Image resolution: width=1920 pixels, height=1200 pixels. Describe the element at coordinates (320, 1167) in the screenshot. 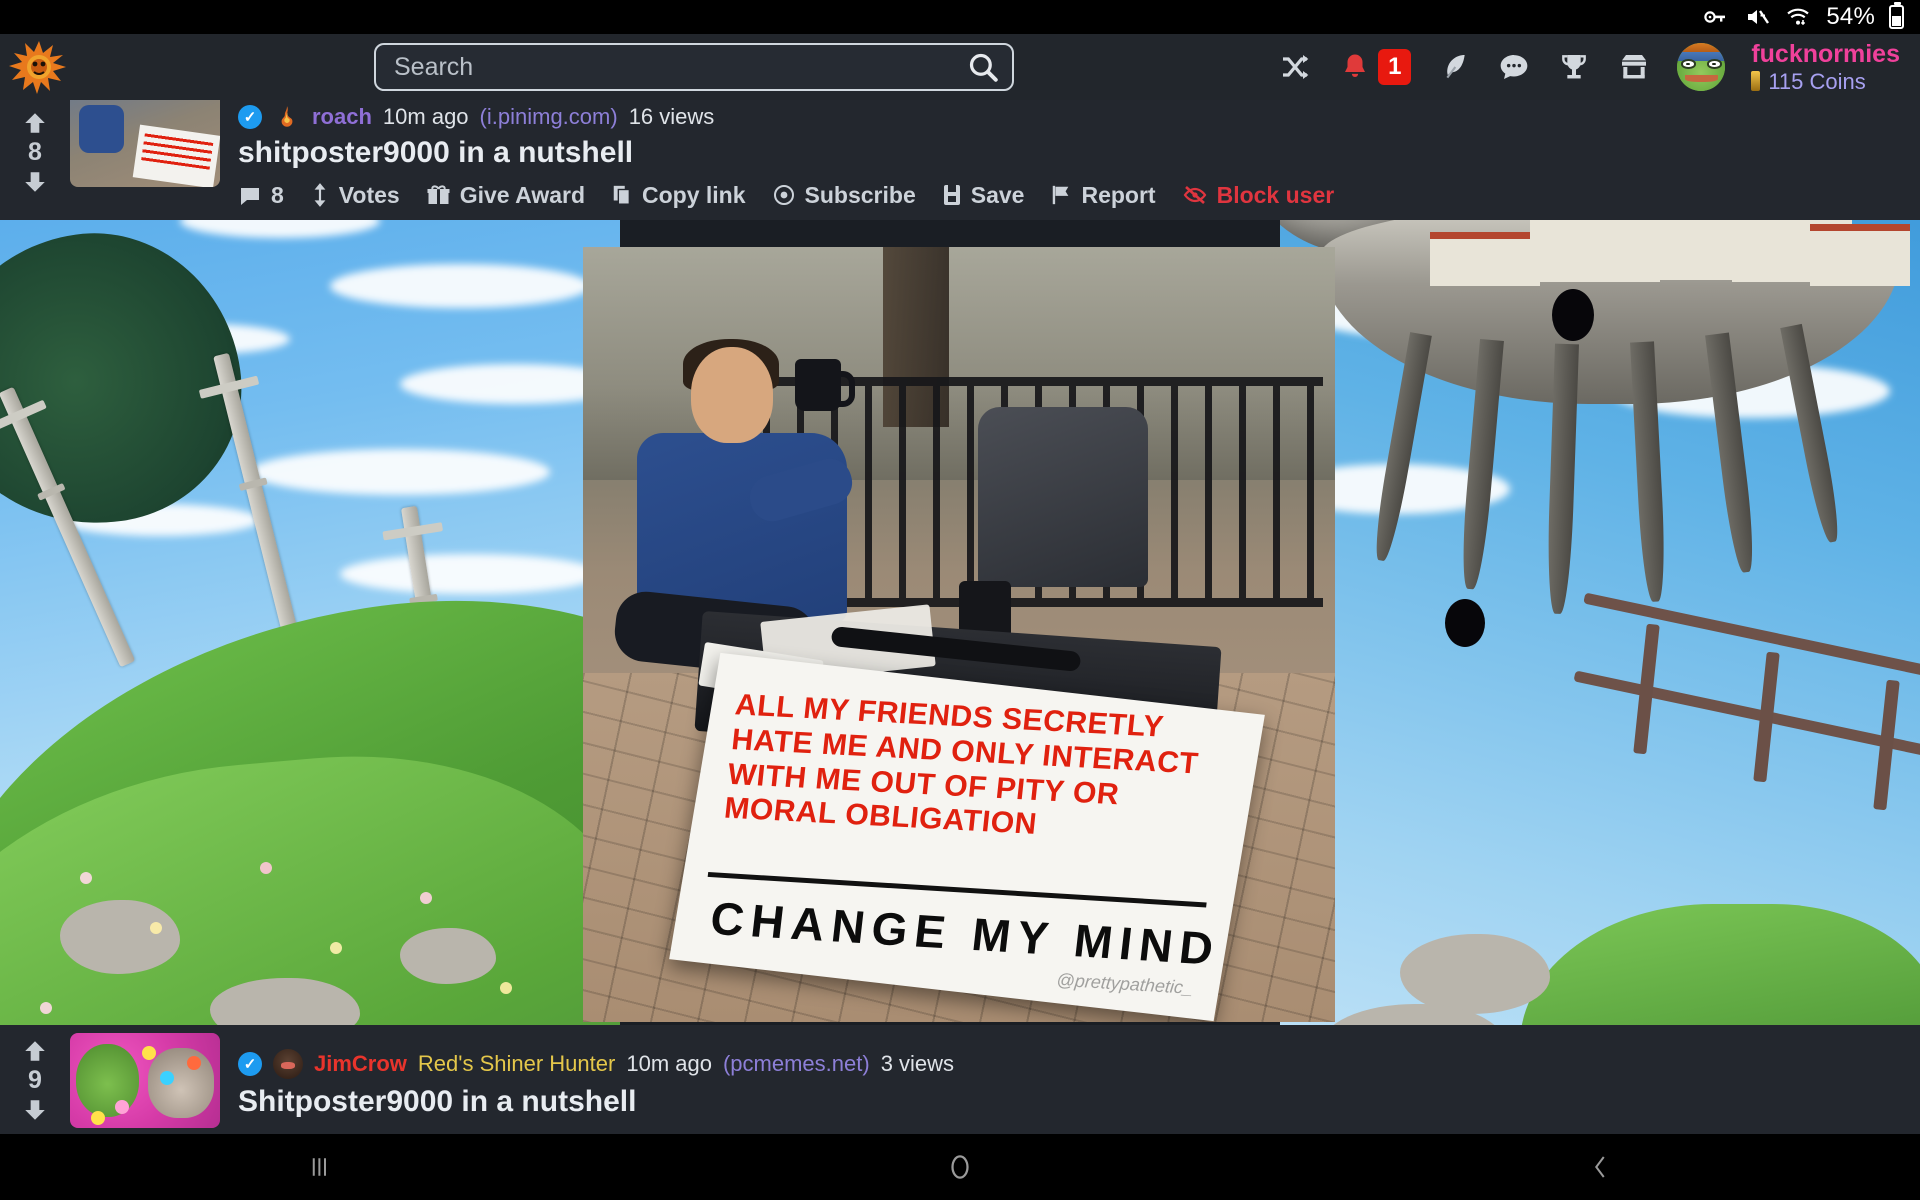

I see `recents-icon` at that location.